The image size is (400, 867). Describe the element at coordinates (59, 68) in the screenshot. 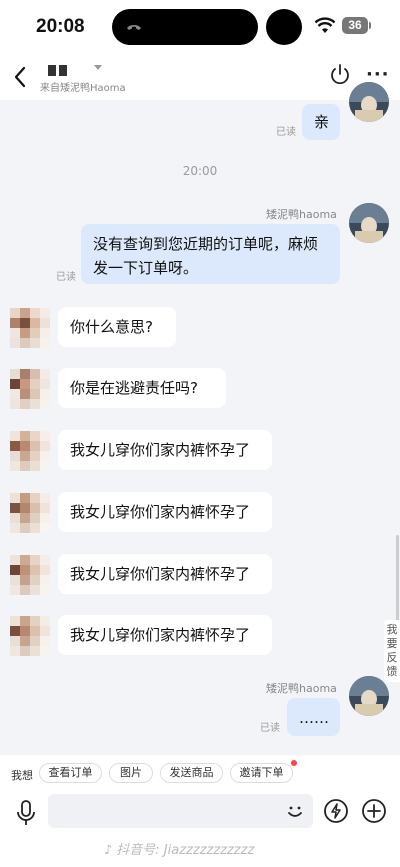

I see `contact-name-masked` at that location.